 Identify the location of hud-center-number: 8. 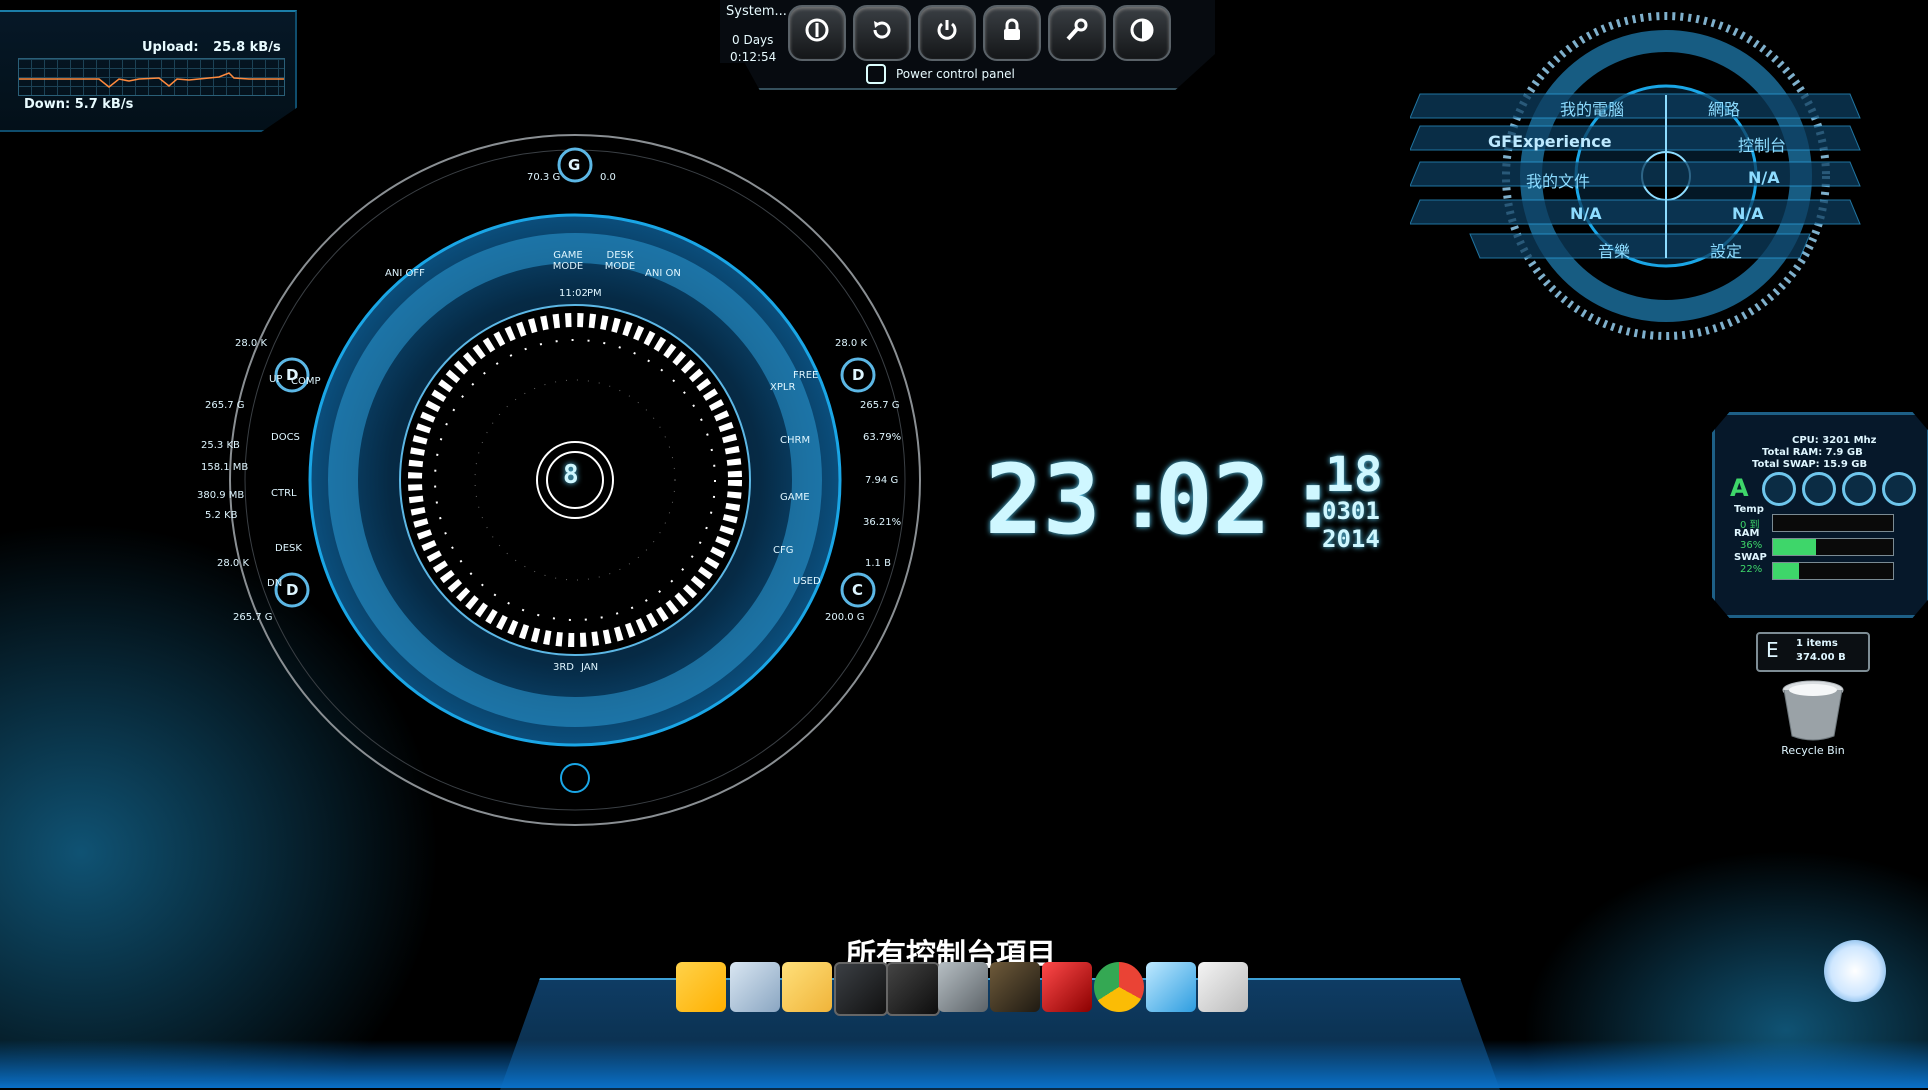
(571, 475).